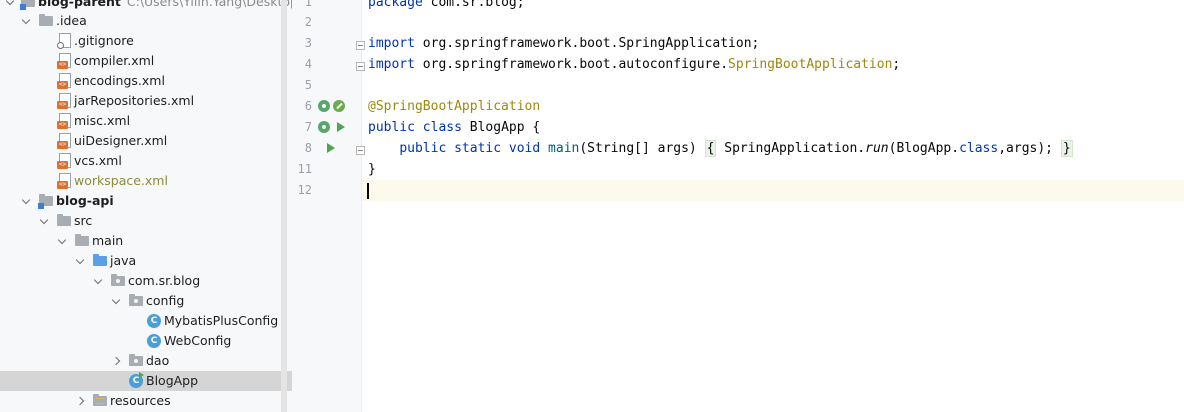 The image size is (1184, 412). What do you see at coordinates (146, 121) in the screenshot?
I see `tree-item-misc-xml: <> misc.xml` at bounding box center [146, 121].